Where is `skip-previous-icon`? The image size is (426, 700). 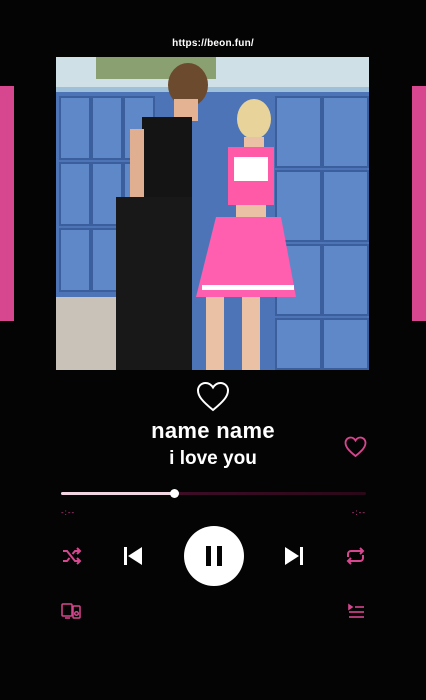 skip-previous-icon is located at coordinates (133, 556).